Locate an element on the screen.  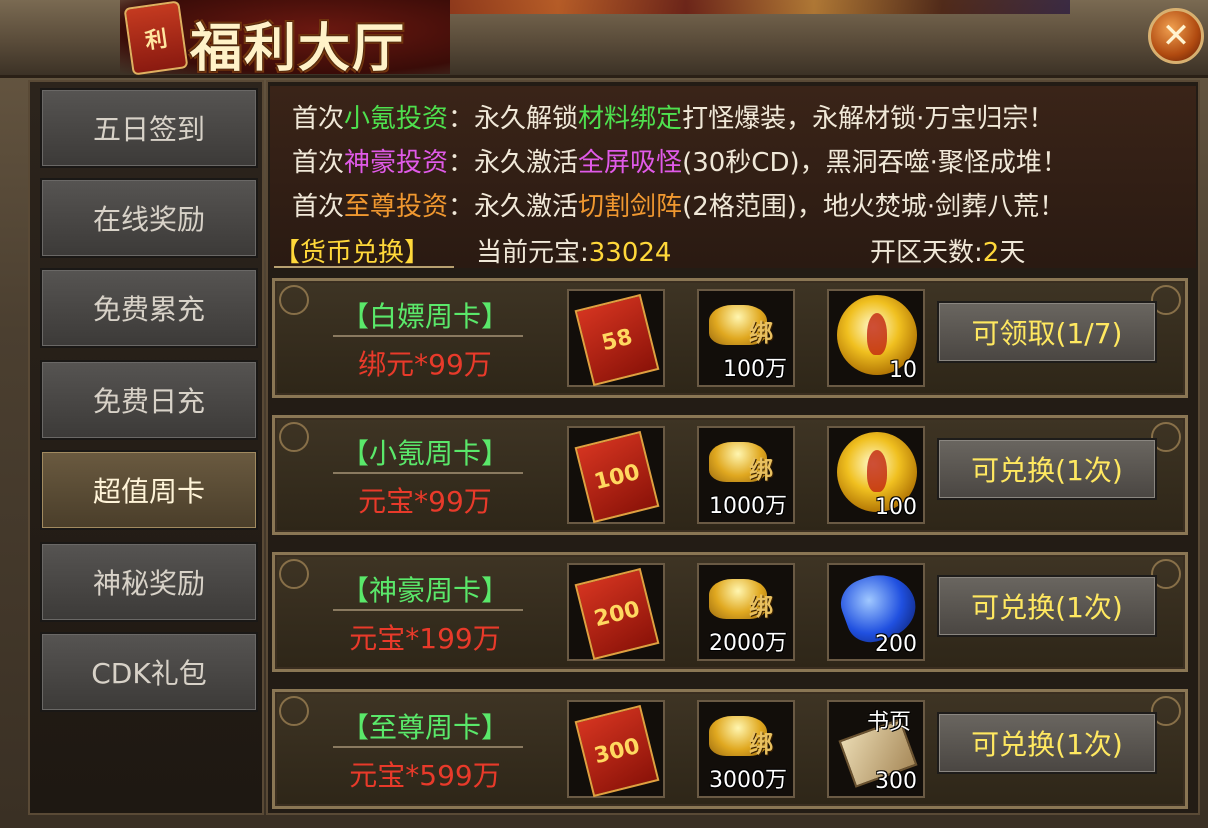
red-envelope-icon: 200 is located at coordinates (617, 614).